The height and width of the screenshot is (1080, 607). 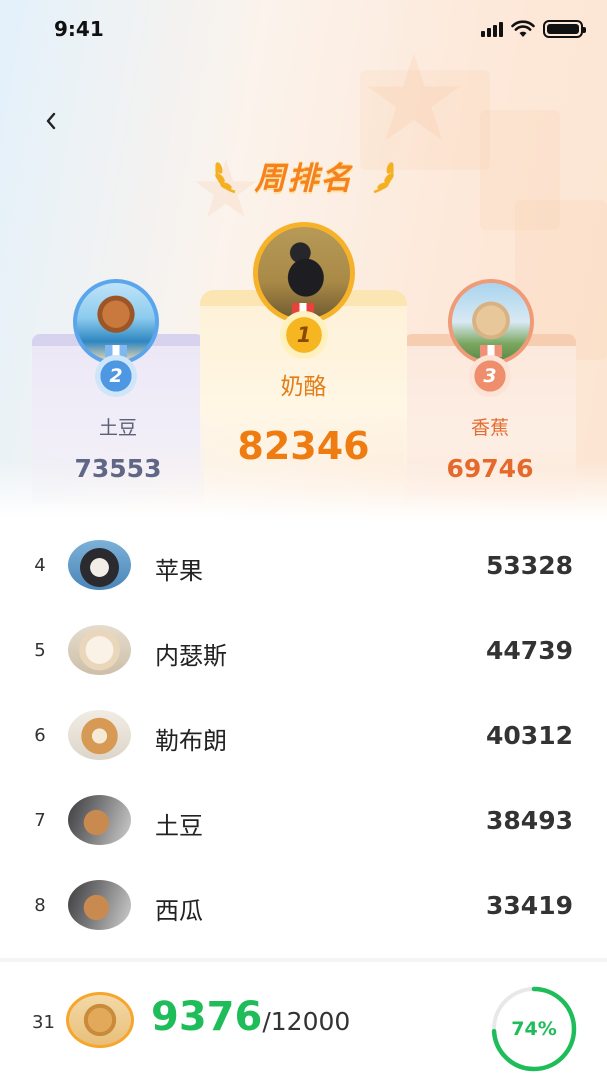 I want to click on my-rank-bar: 31 9376 /12000 74%, so click(x=303, y=1021).